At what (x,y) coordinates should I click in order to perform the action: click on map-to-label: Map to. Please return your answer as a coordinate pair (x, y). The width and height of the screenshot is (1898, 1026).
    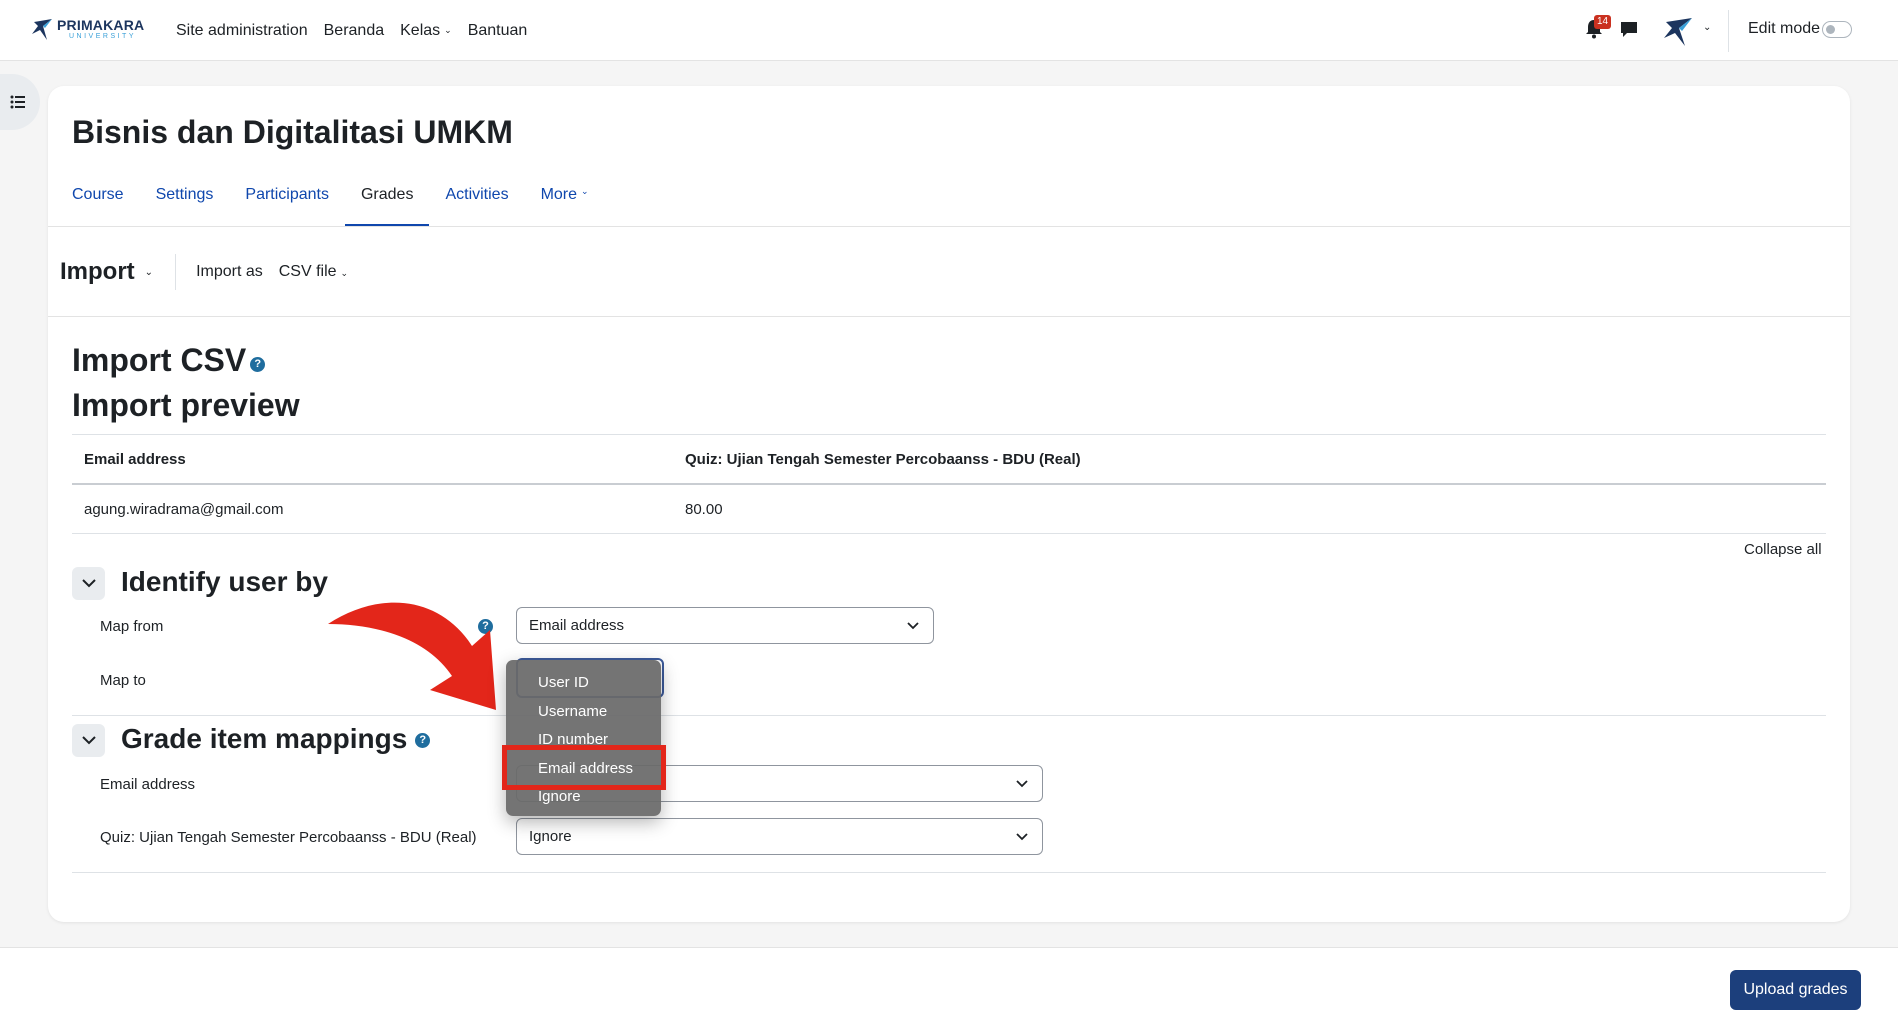
    Looking at the image, I should click on (123, 680).